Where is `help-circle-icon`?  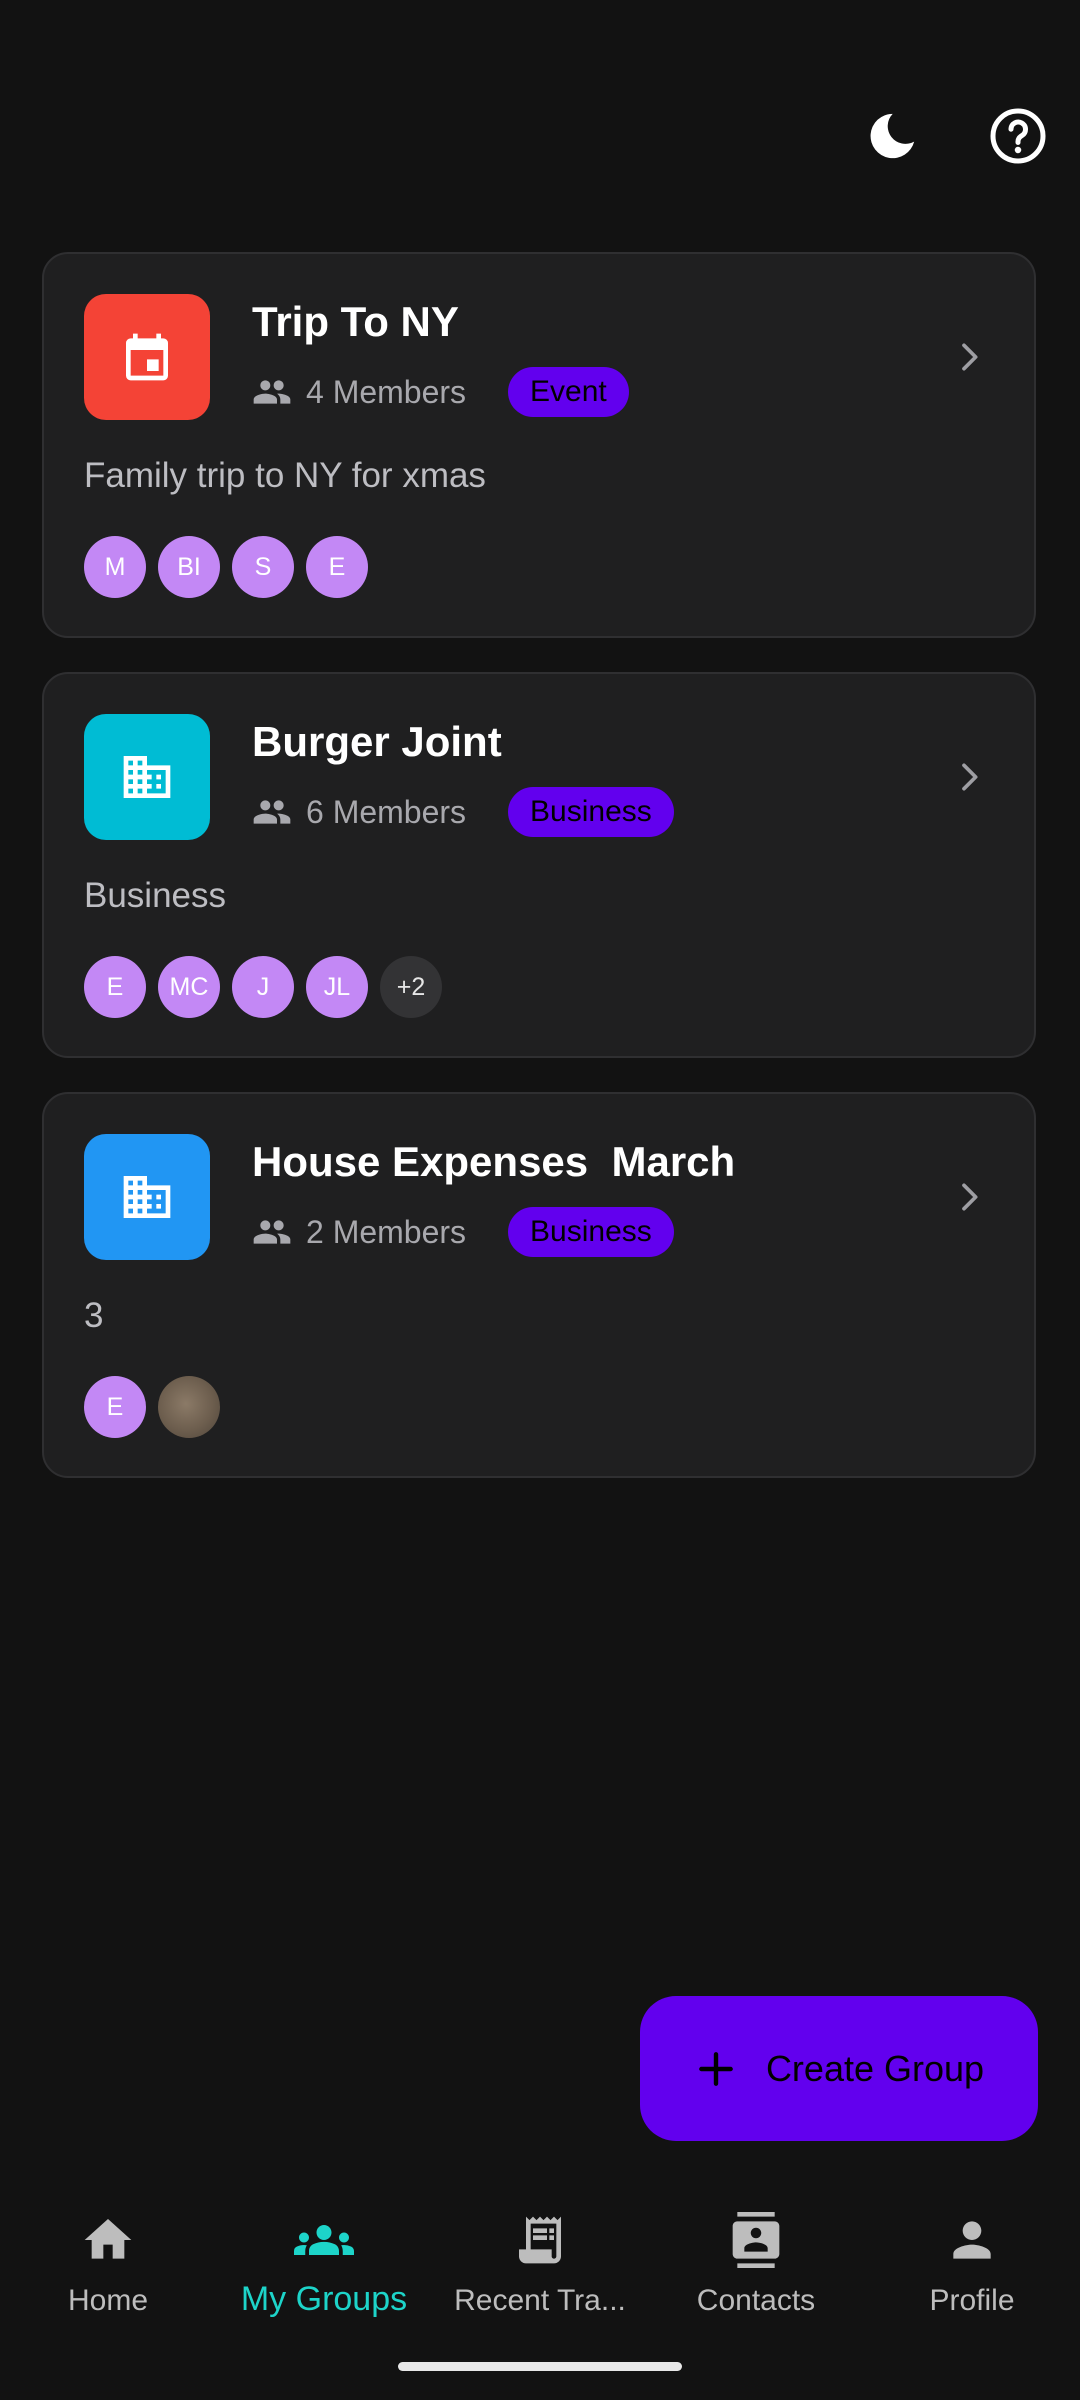 help-circle-icon is located at coordinates (1018, 136).